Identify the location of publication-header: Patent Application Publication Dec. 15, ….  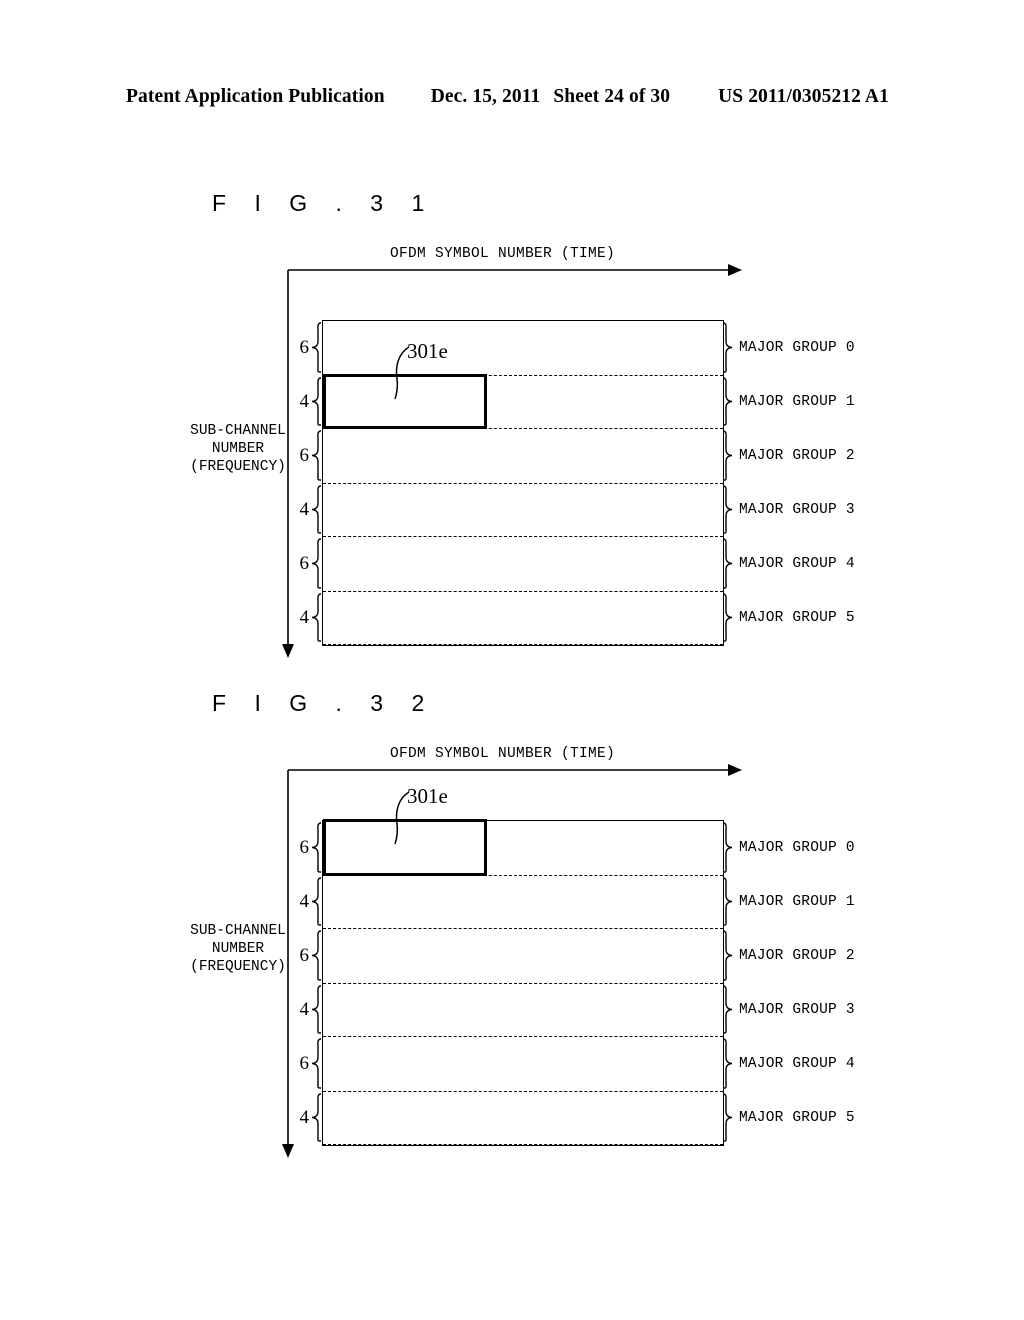
(516, 97).